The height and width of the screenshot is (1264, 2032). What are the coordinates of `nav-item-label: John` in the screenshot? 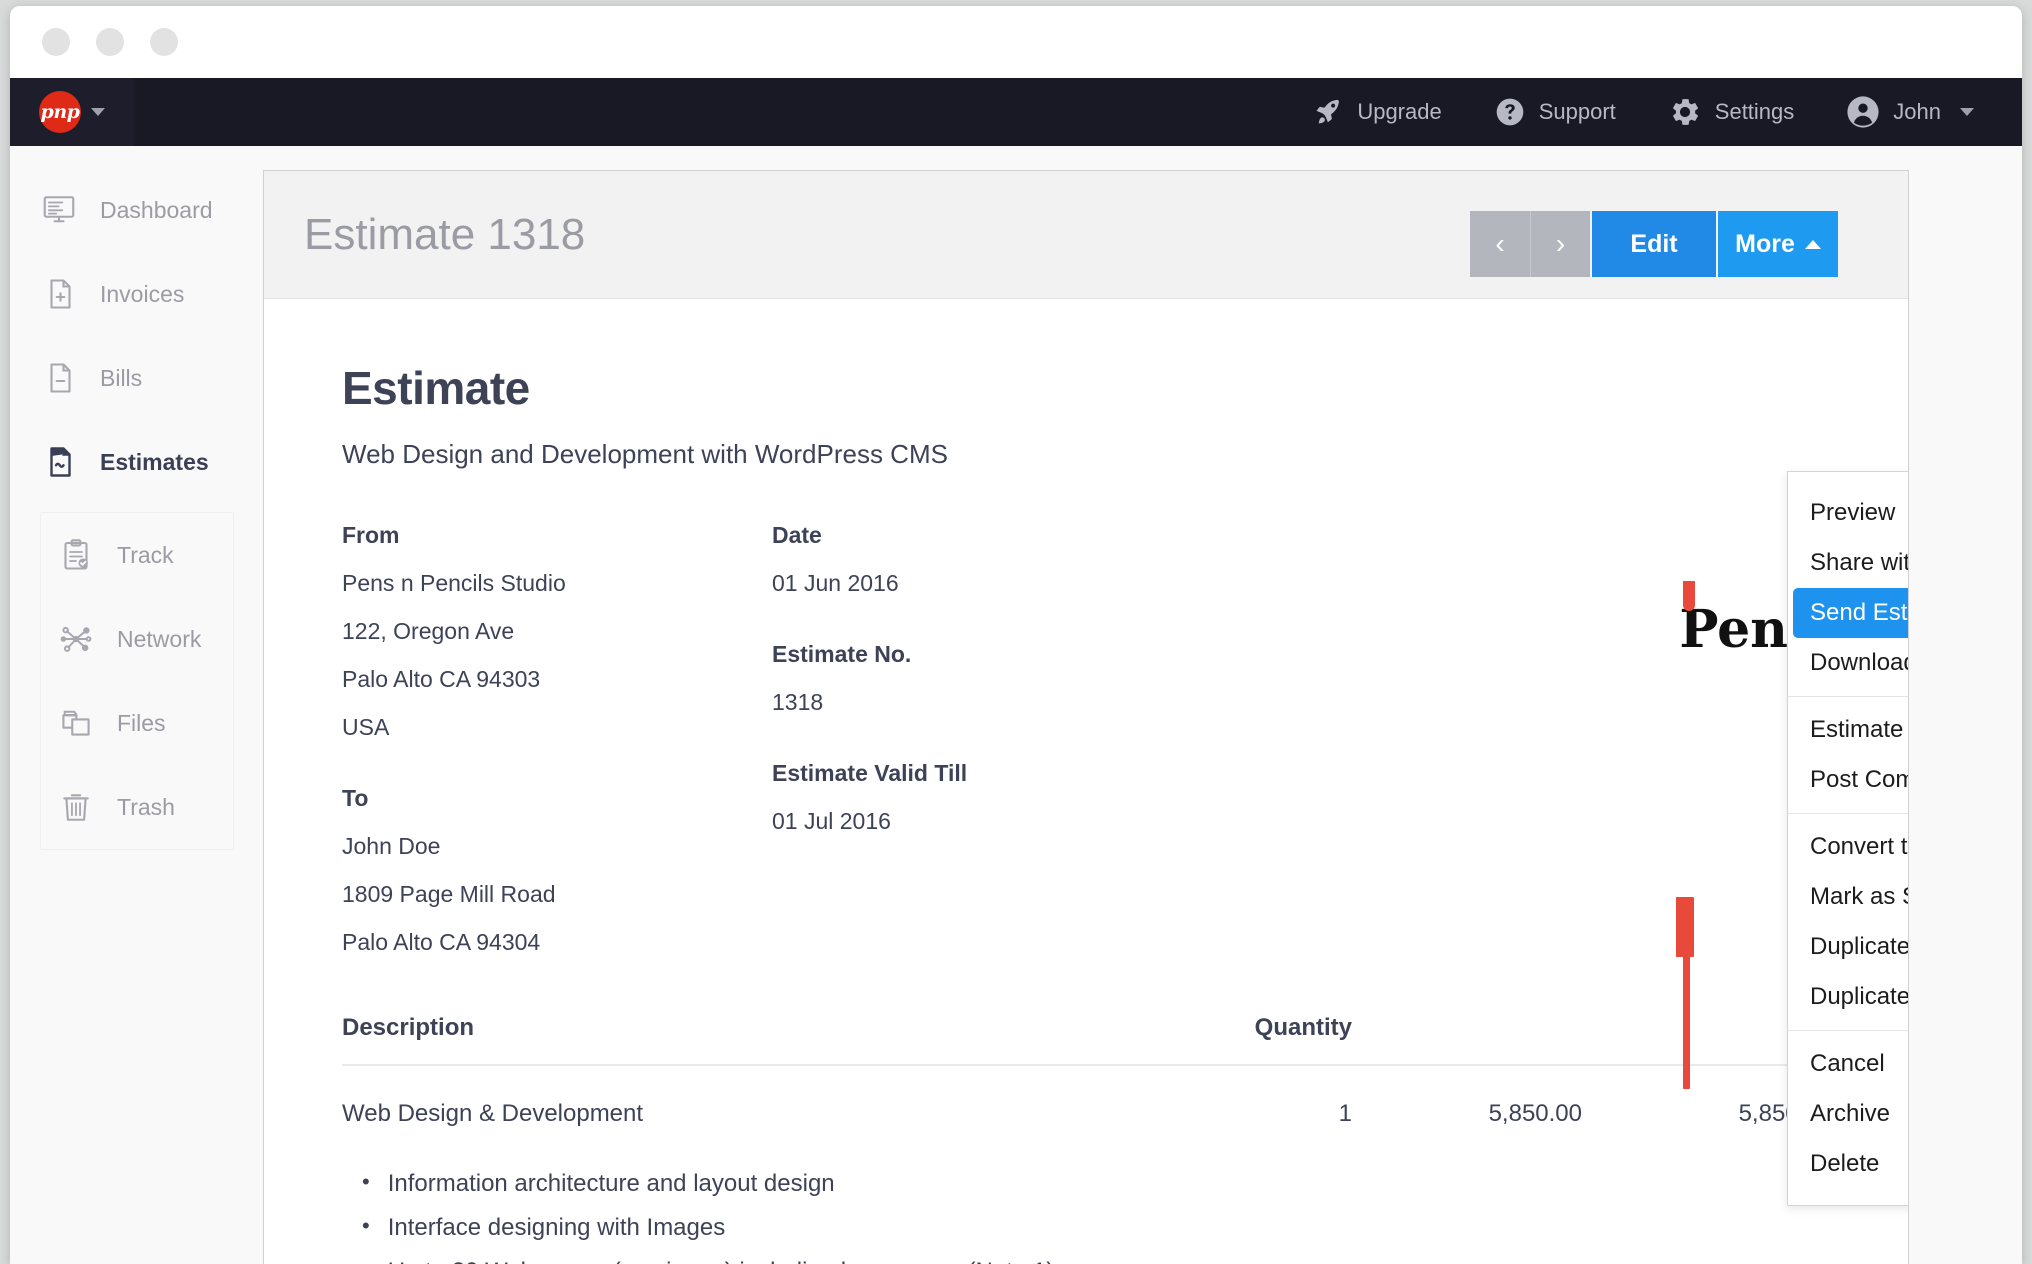 It's located at (1917, 111).